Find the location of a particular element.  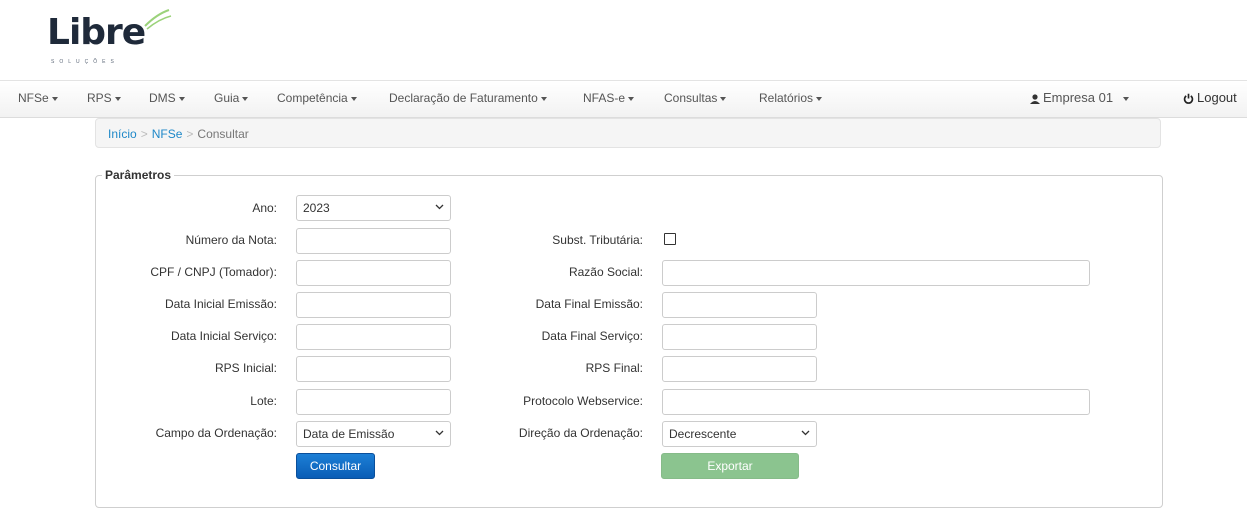

nav-competencia: Competência is located at coordinates (317, 99).